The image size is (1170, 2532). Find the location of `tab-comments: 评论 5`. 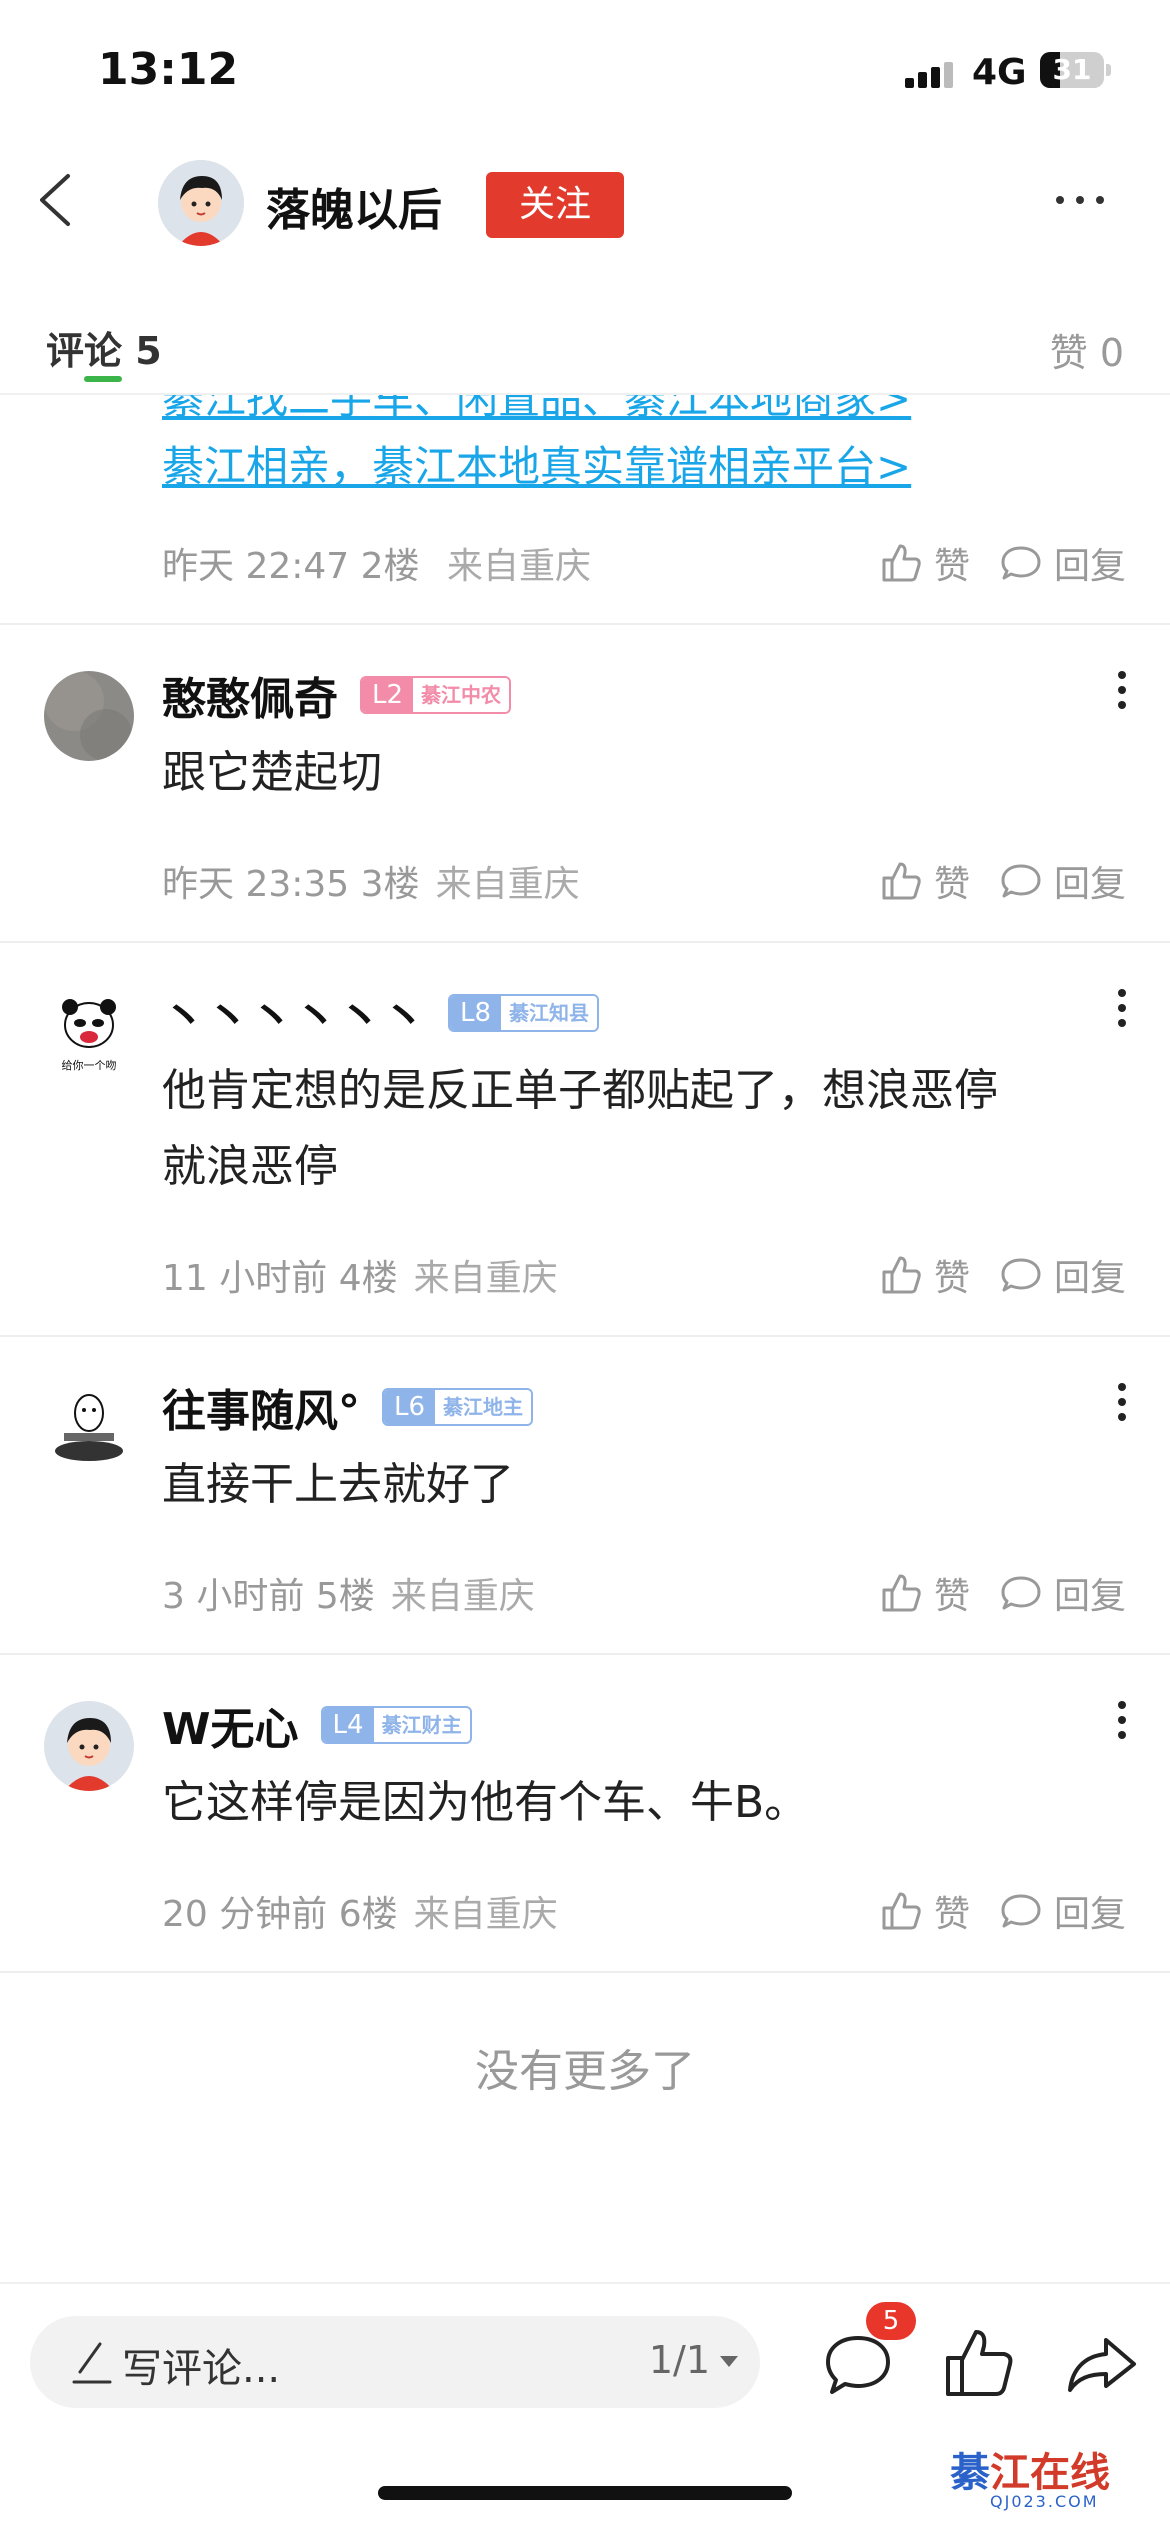

tab-comments: 评论 5 is located at coordinates (104, 347).